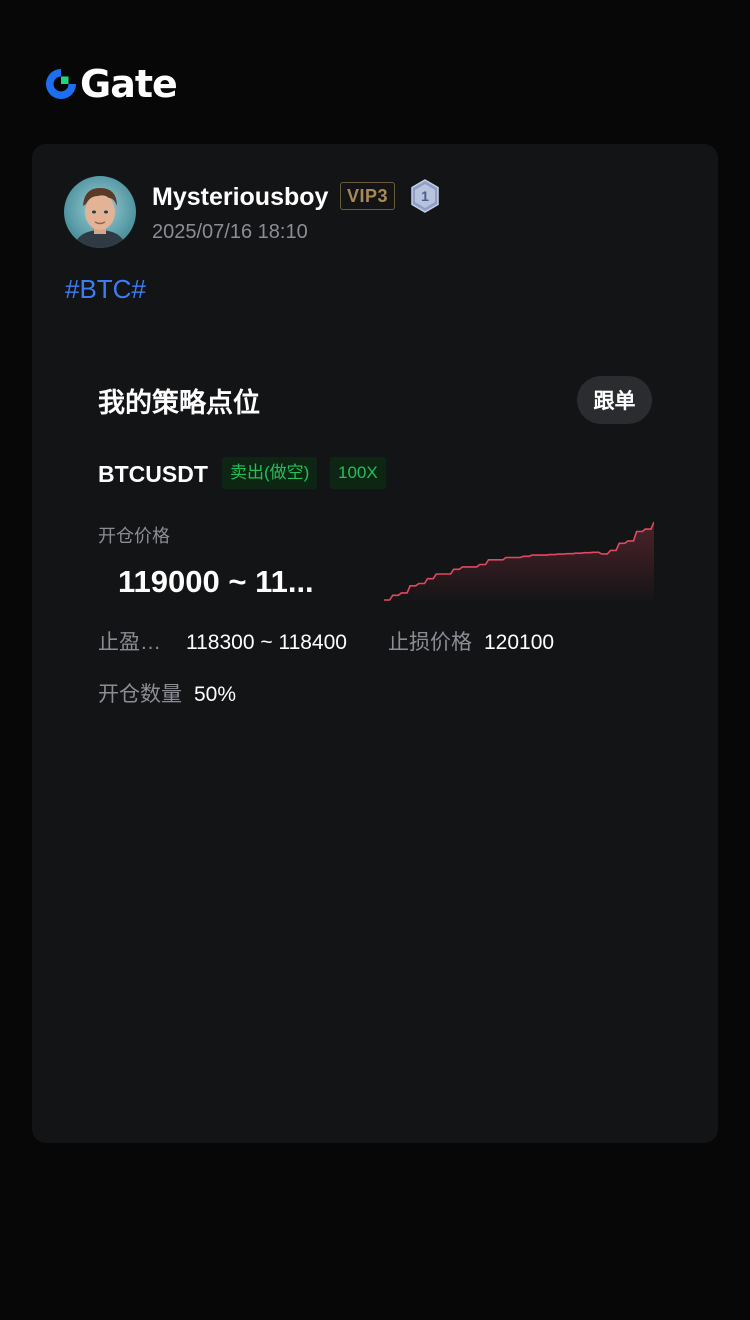 The width and height of the screenshot is (750, 1320). Describe the element at coordinates (134, 536) in the screenshot. I see `entry-price-label: 开仓价格` at that location.